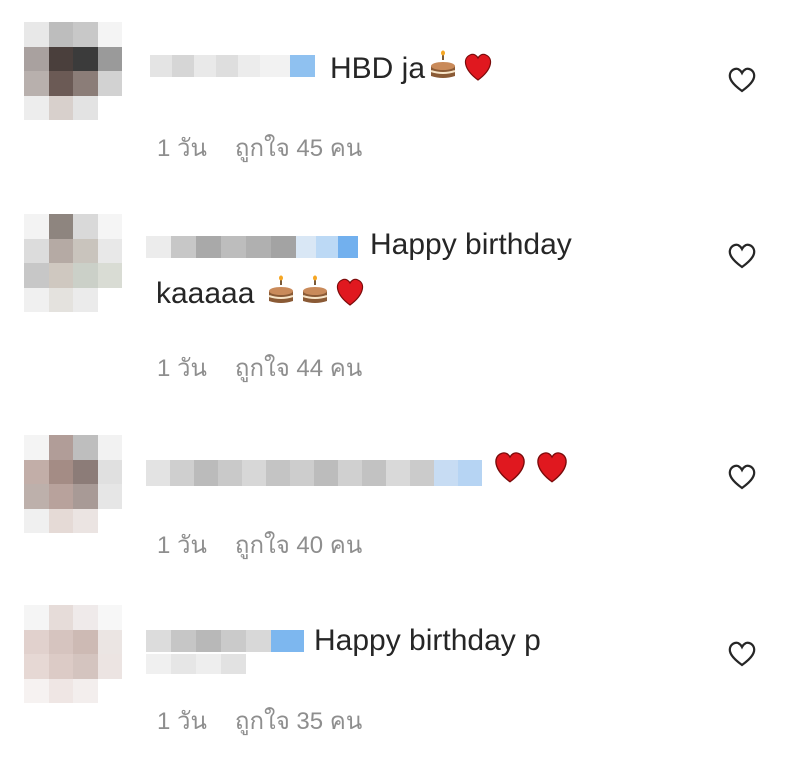 The image size is (800, 766). Describe the element at coordinates (427, 640) in the screenshot. I see `comment-text: Happy birthday p` at that location.